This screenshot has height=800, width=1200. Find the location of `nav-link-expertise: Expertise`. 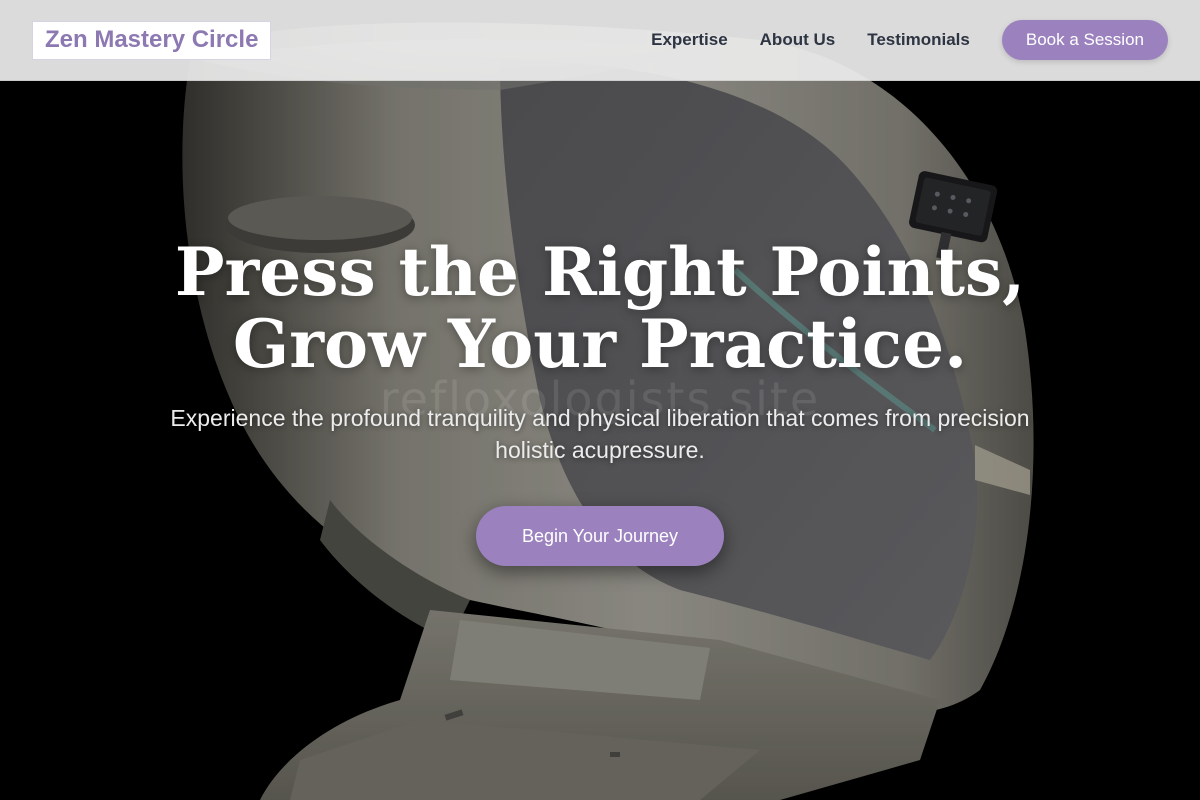

nav-link-expertise: Expertise is located at coordinates (689, 40).